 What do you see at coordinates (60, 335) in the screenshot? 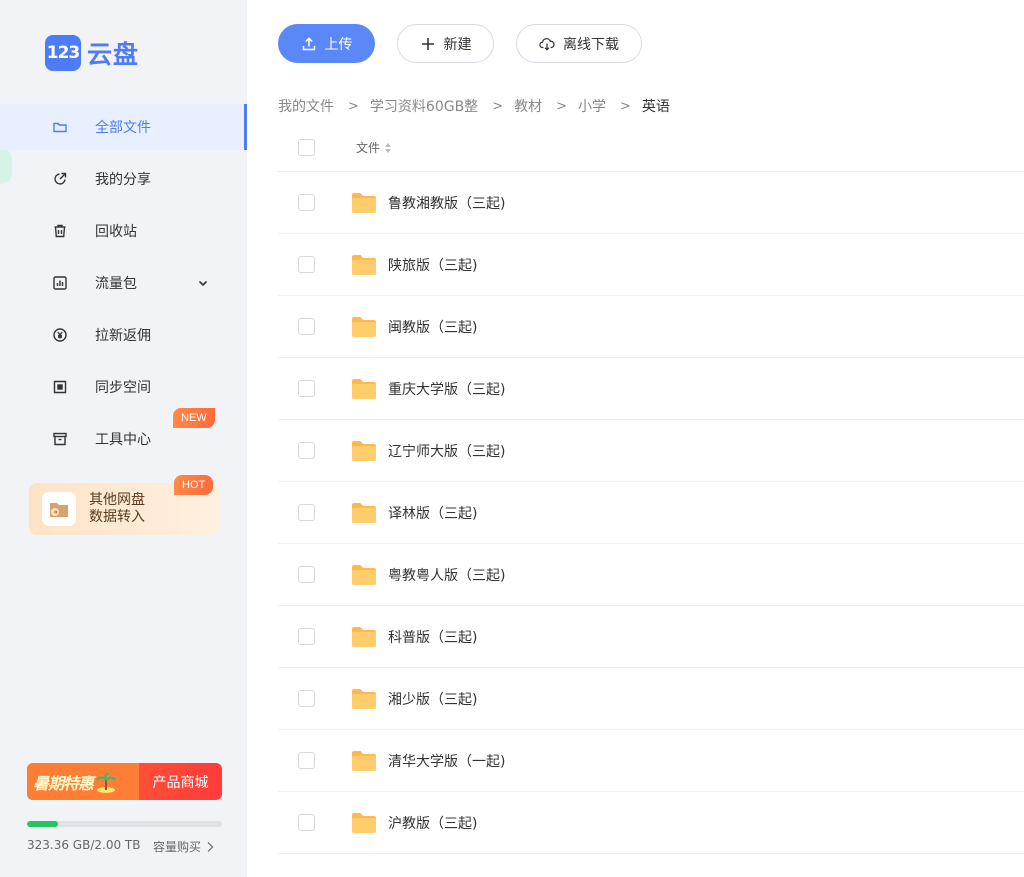
I see `yen-icon` at bounding box center [60, 335].